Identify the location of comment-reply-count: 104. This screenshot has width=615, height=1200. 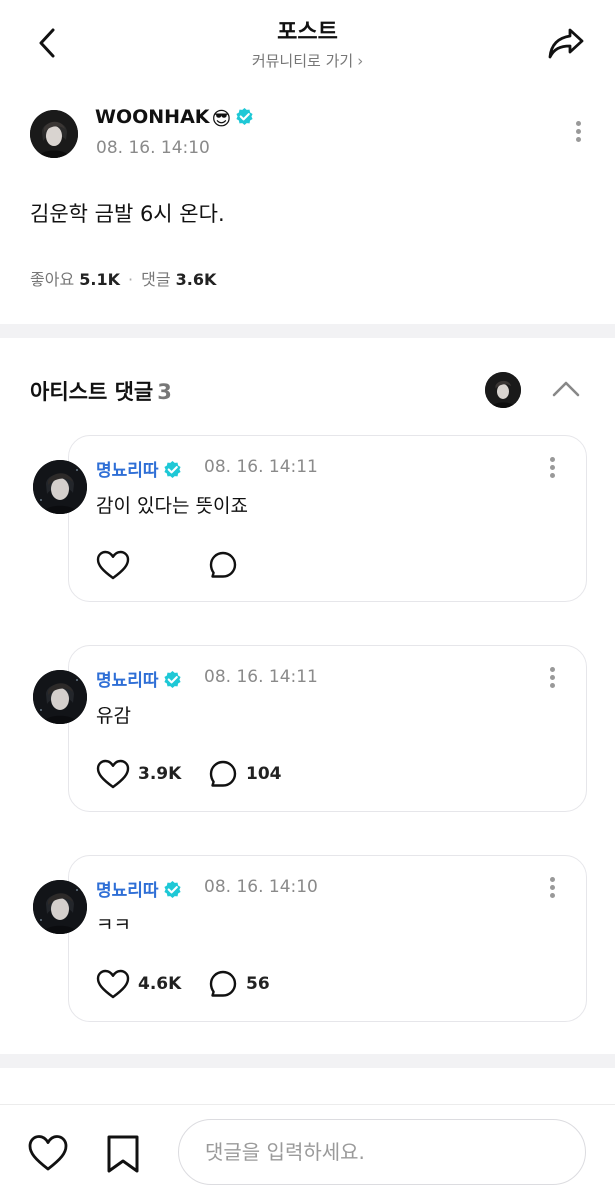
(264, 774).